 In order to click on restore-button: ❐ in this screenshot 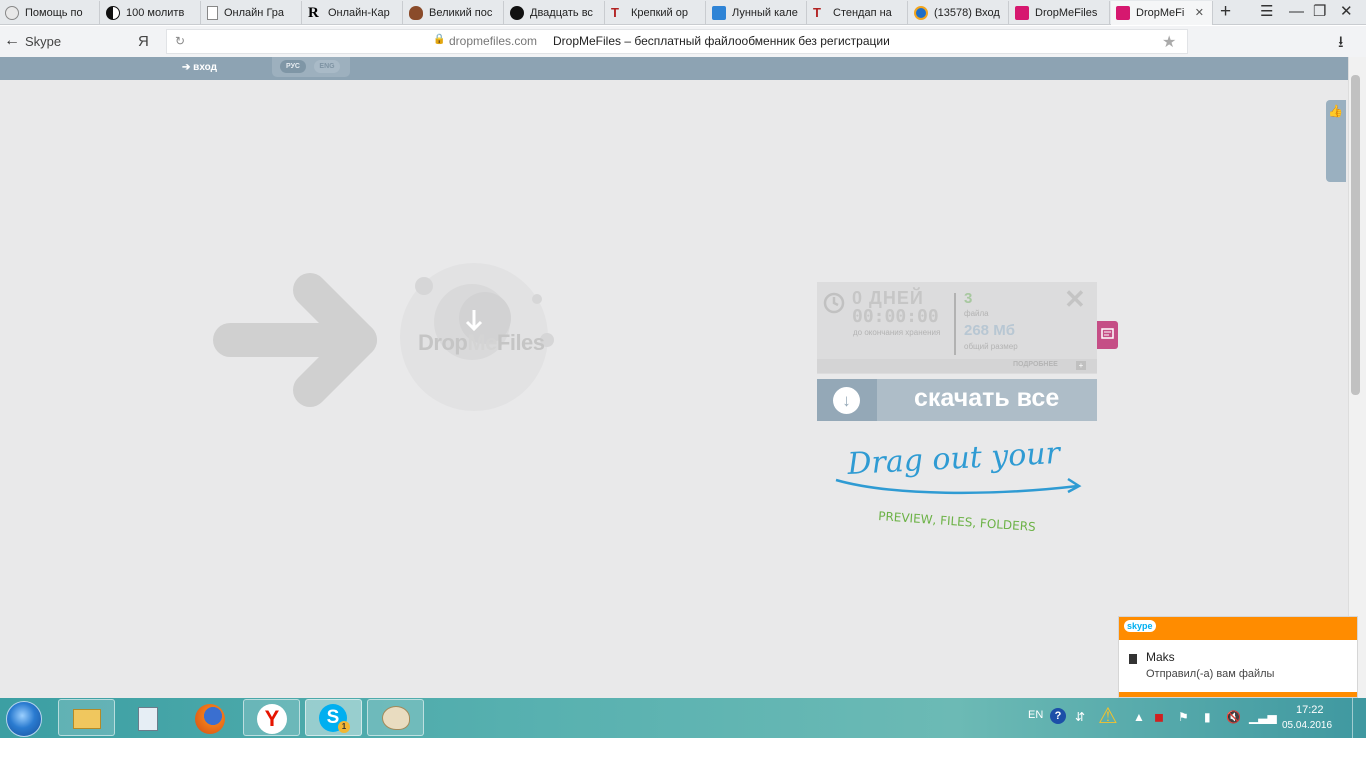, I will do `click(1319, 12)`.